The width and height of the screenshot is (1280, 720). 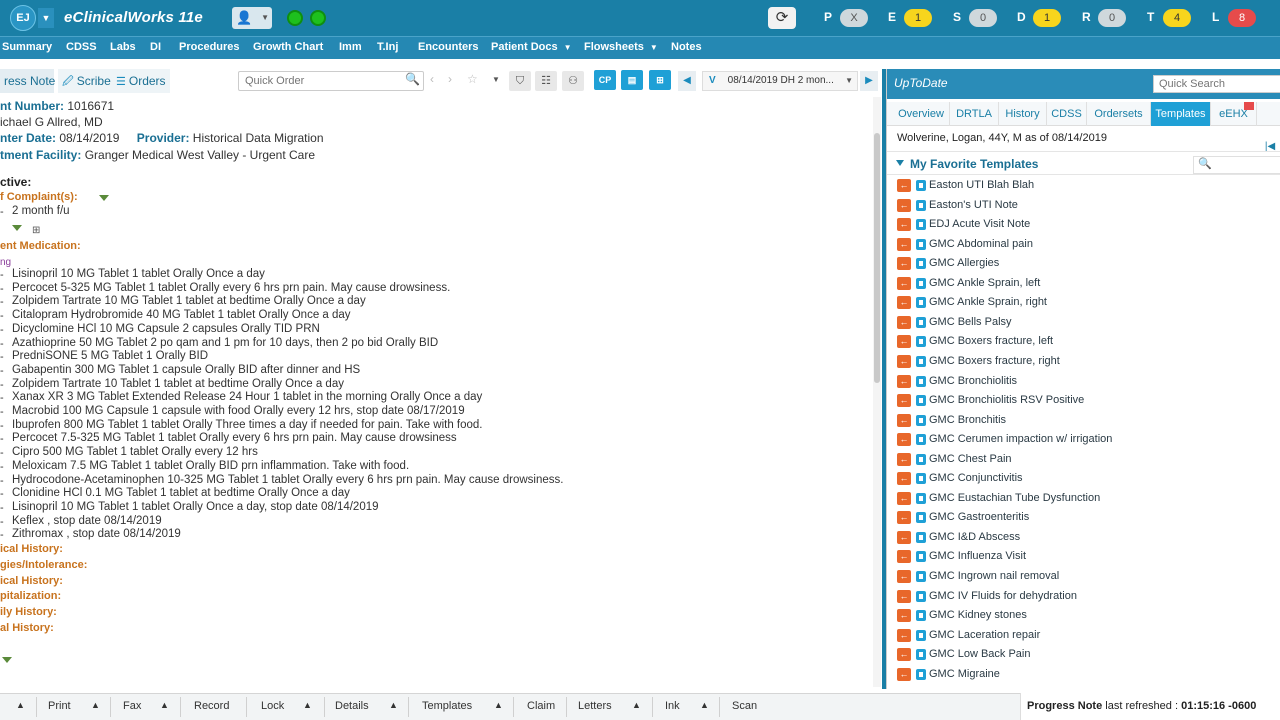 I want to click on claim-button: Claim, so click(x=541, y=706).